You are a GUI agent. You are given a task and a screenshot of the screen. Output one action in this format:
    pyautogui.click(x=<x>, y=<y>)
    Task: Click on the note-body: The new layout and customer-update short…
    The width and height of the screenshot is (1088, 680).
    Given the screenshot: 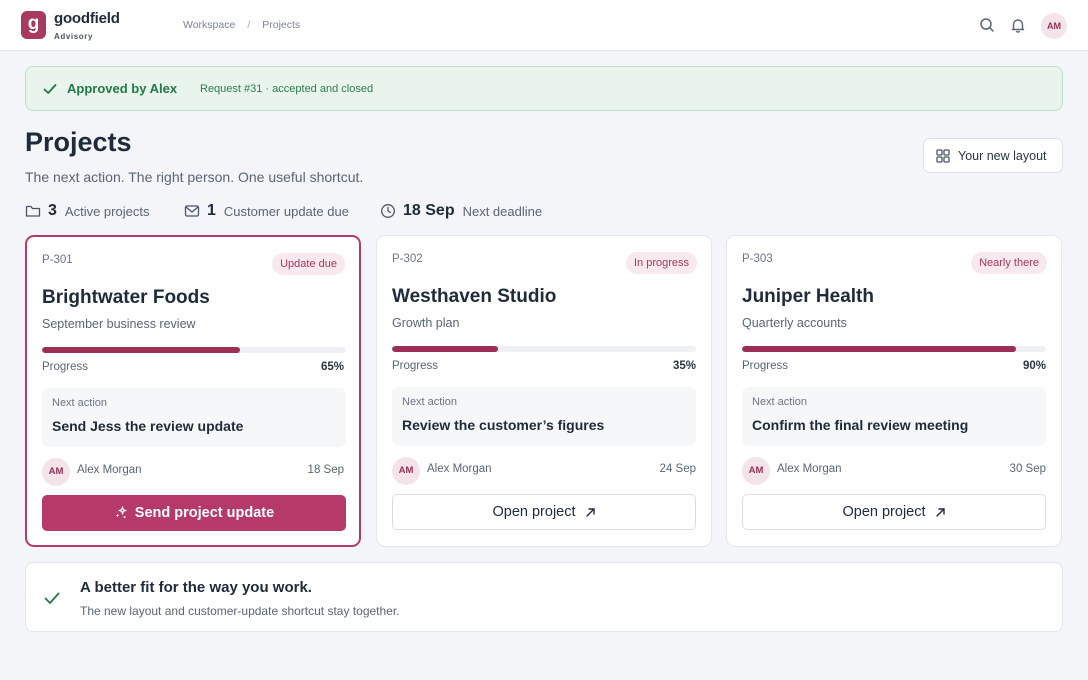 What is the action you would take?
    pyautogui.click(x=240, y=611)
    